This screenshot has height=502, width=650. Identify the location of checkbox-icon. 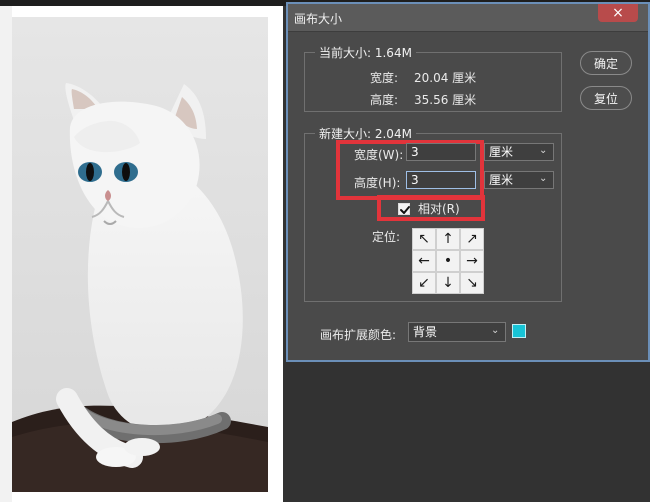
(405, 210).